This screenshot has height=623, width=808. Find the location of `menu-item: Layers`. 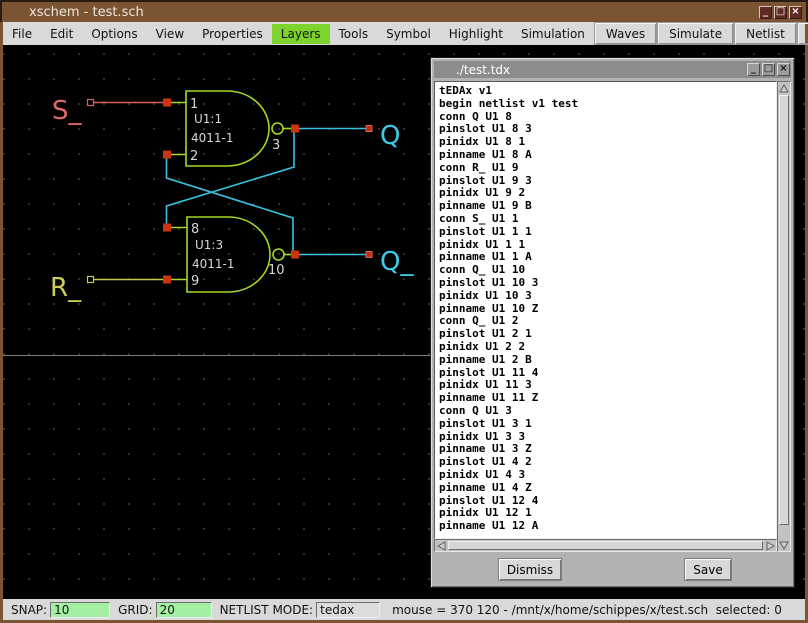

menu-item: Layers is located at coordinates (300, 33).